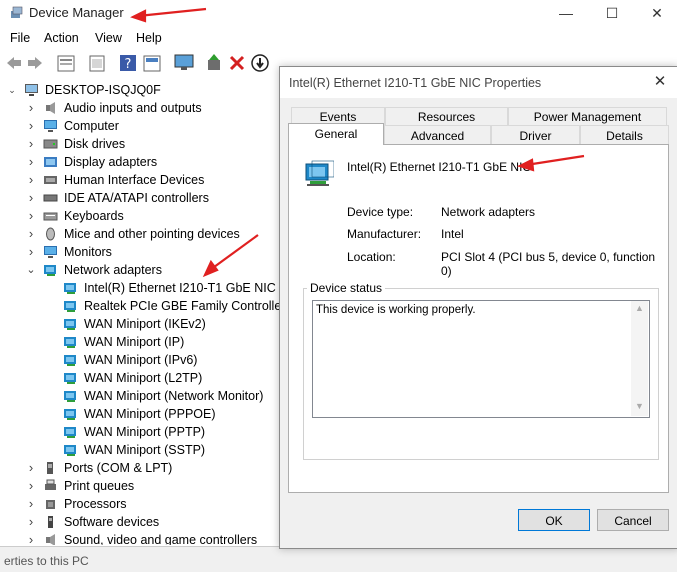 The height and width of the screenshot is (572, 677). I want to click on category-row: › Computer, so click(140, 126).